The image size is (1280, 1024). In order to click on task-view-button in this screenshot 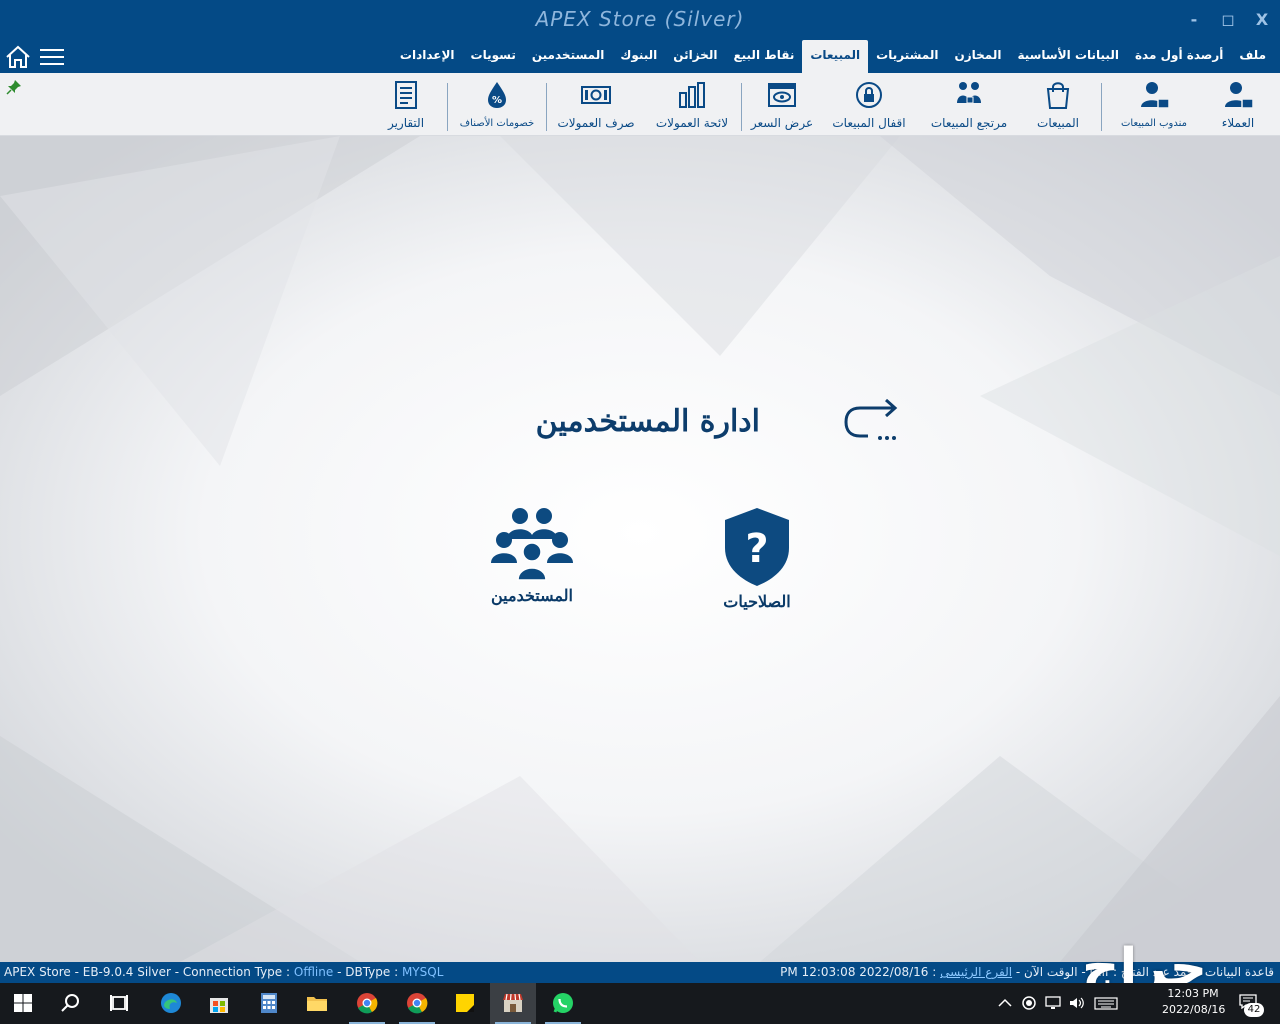, I will do `click(119, 1003)`.